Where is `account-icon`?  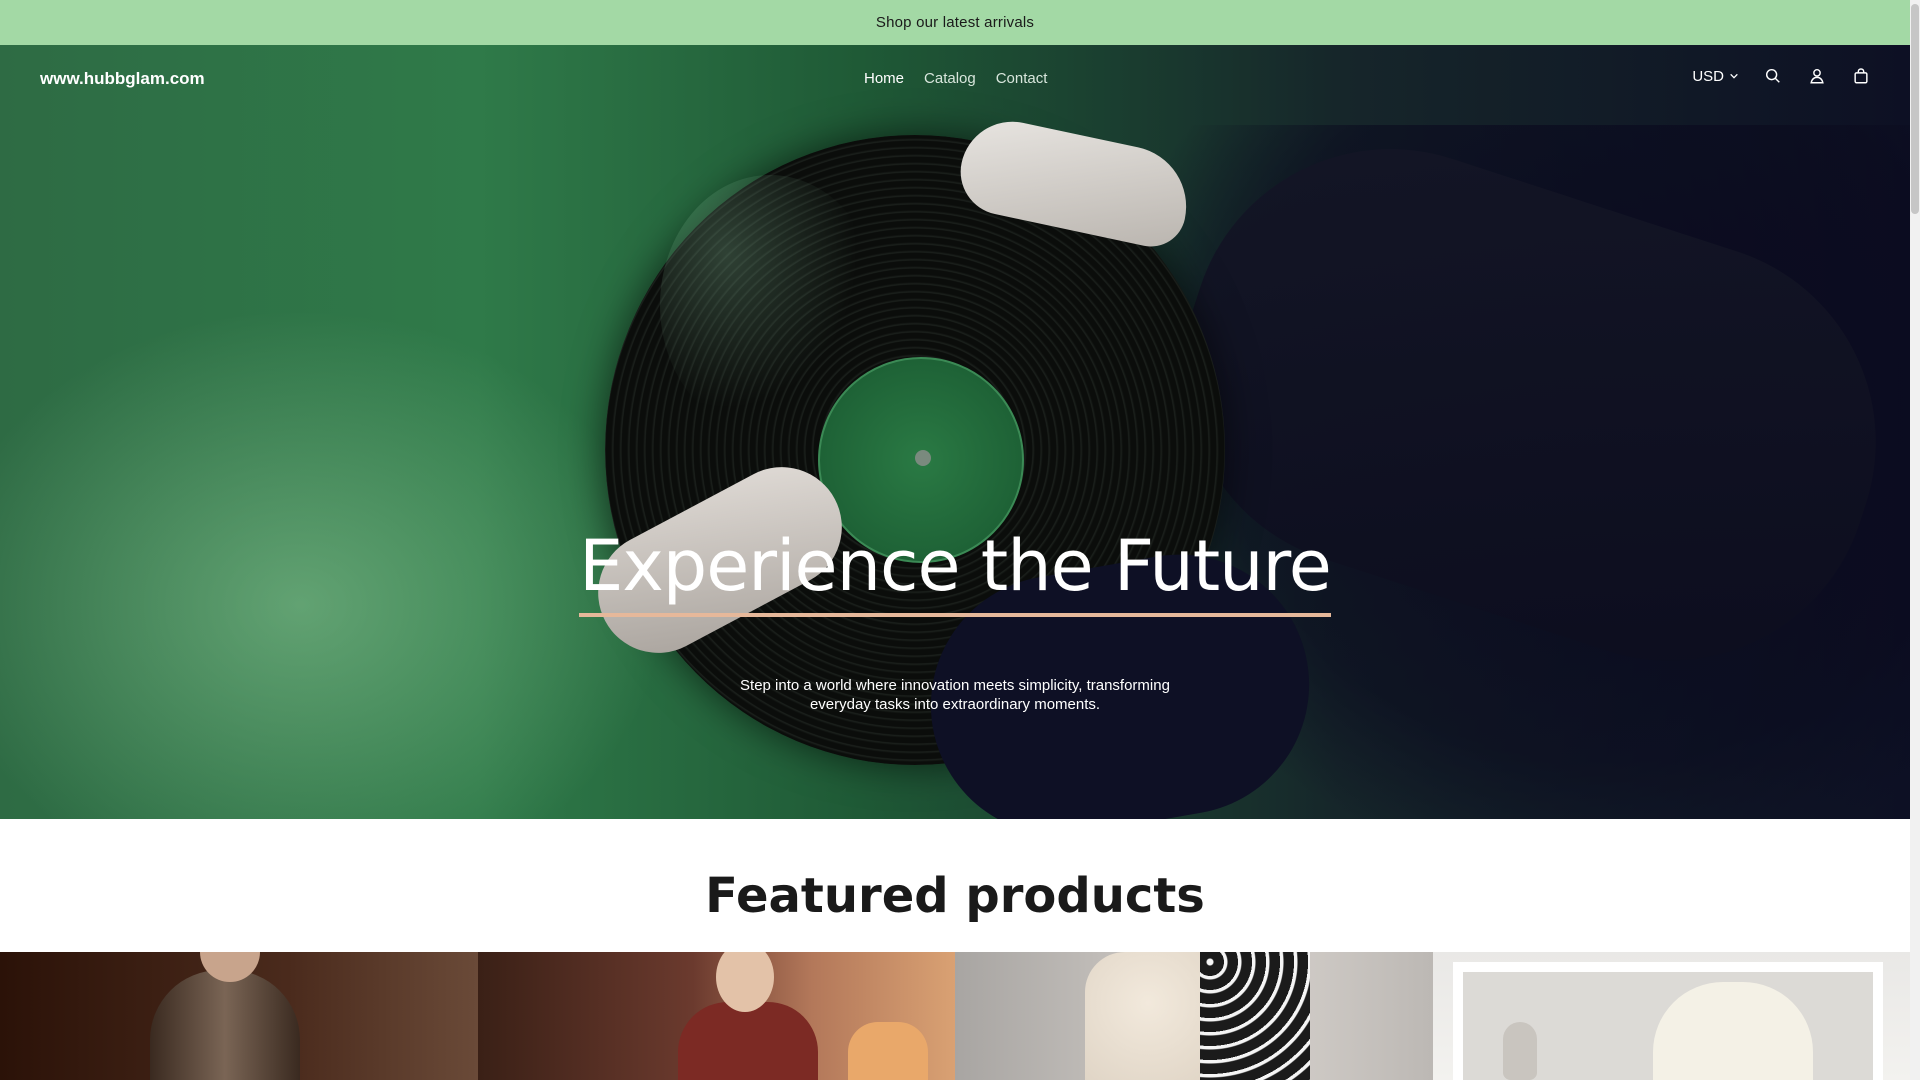
account-icon is located at coordinates (1817, 76).